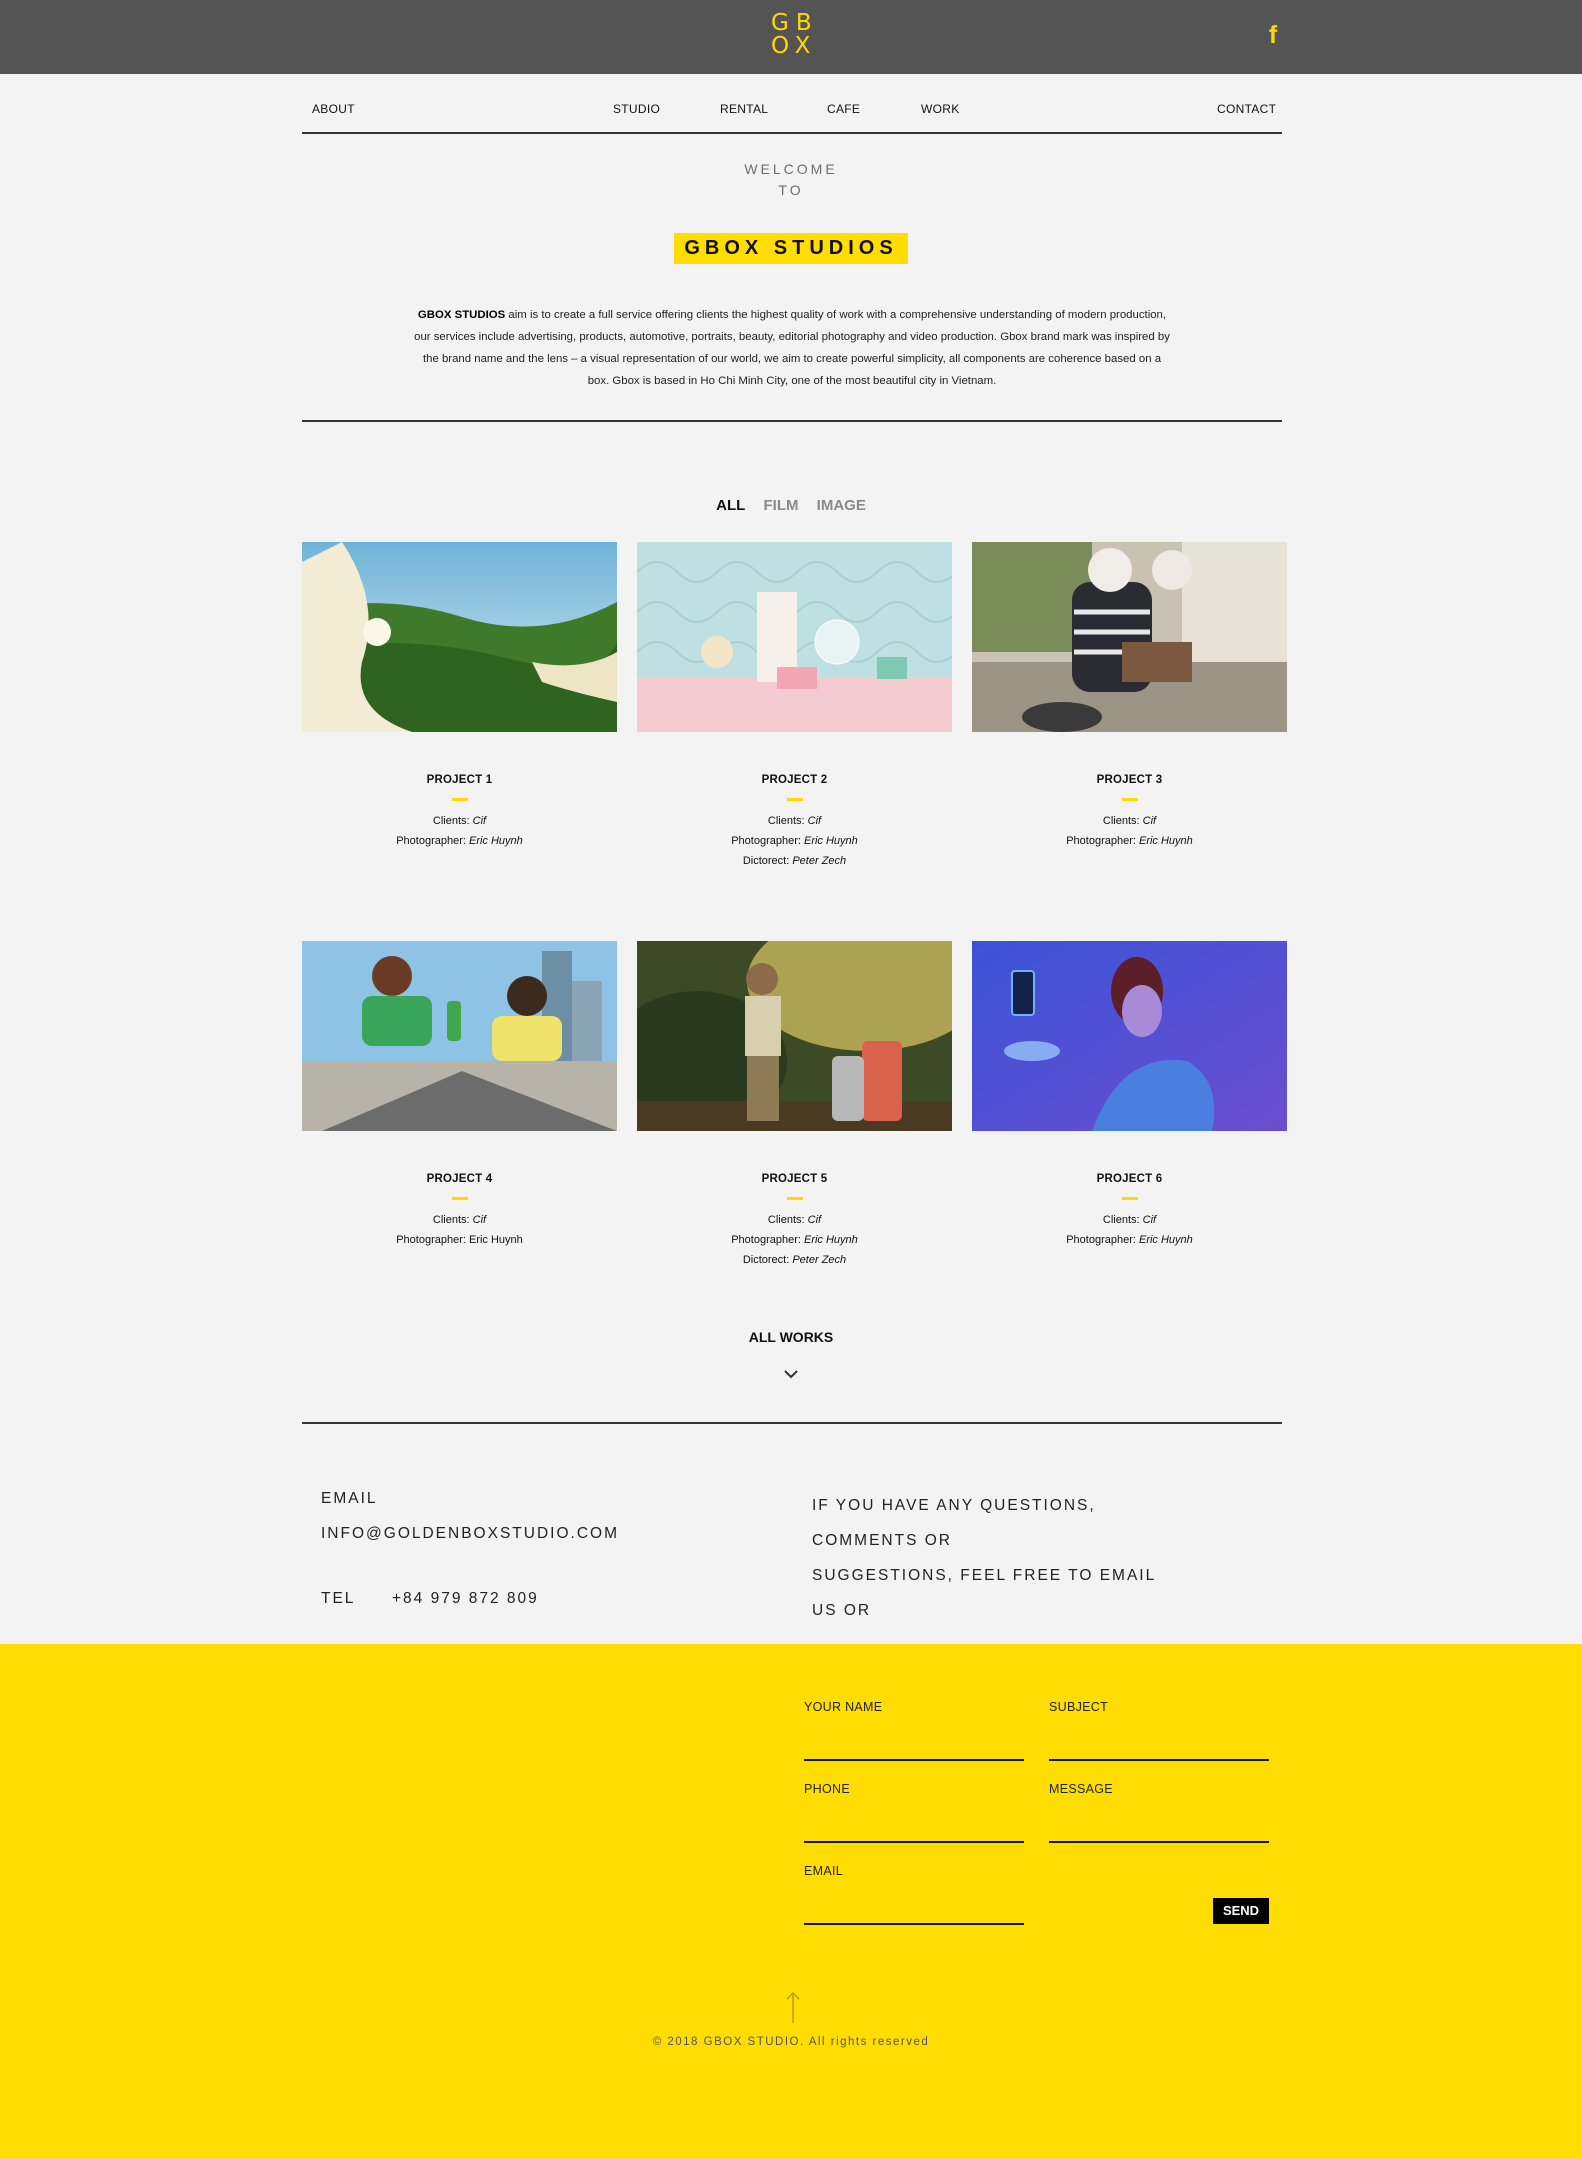 This screenshot has height=2159, width=1582. Describe the element at coordinates (730, 505) in the screenshot. I see `filter-all: ALL` at that location.